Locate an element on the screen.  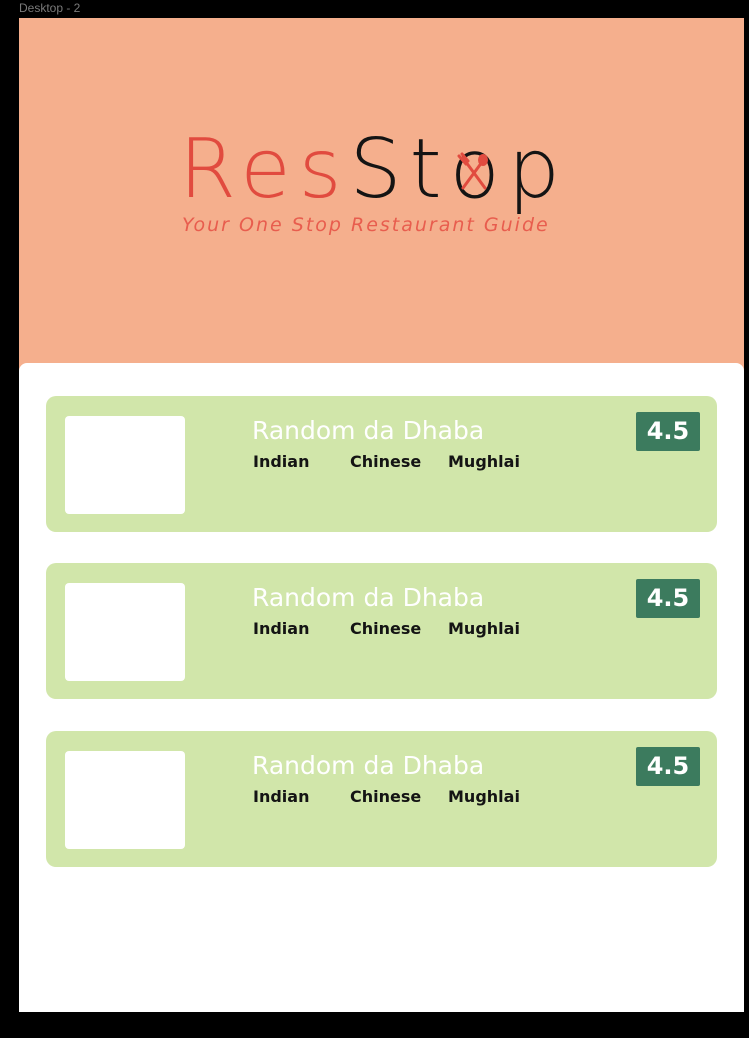
logo-stop: St o p is located at coordinates (458, 170).